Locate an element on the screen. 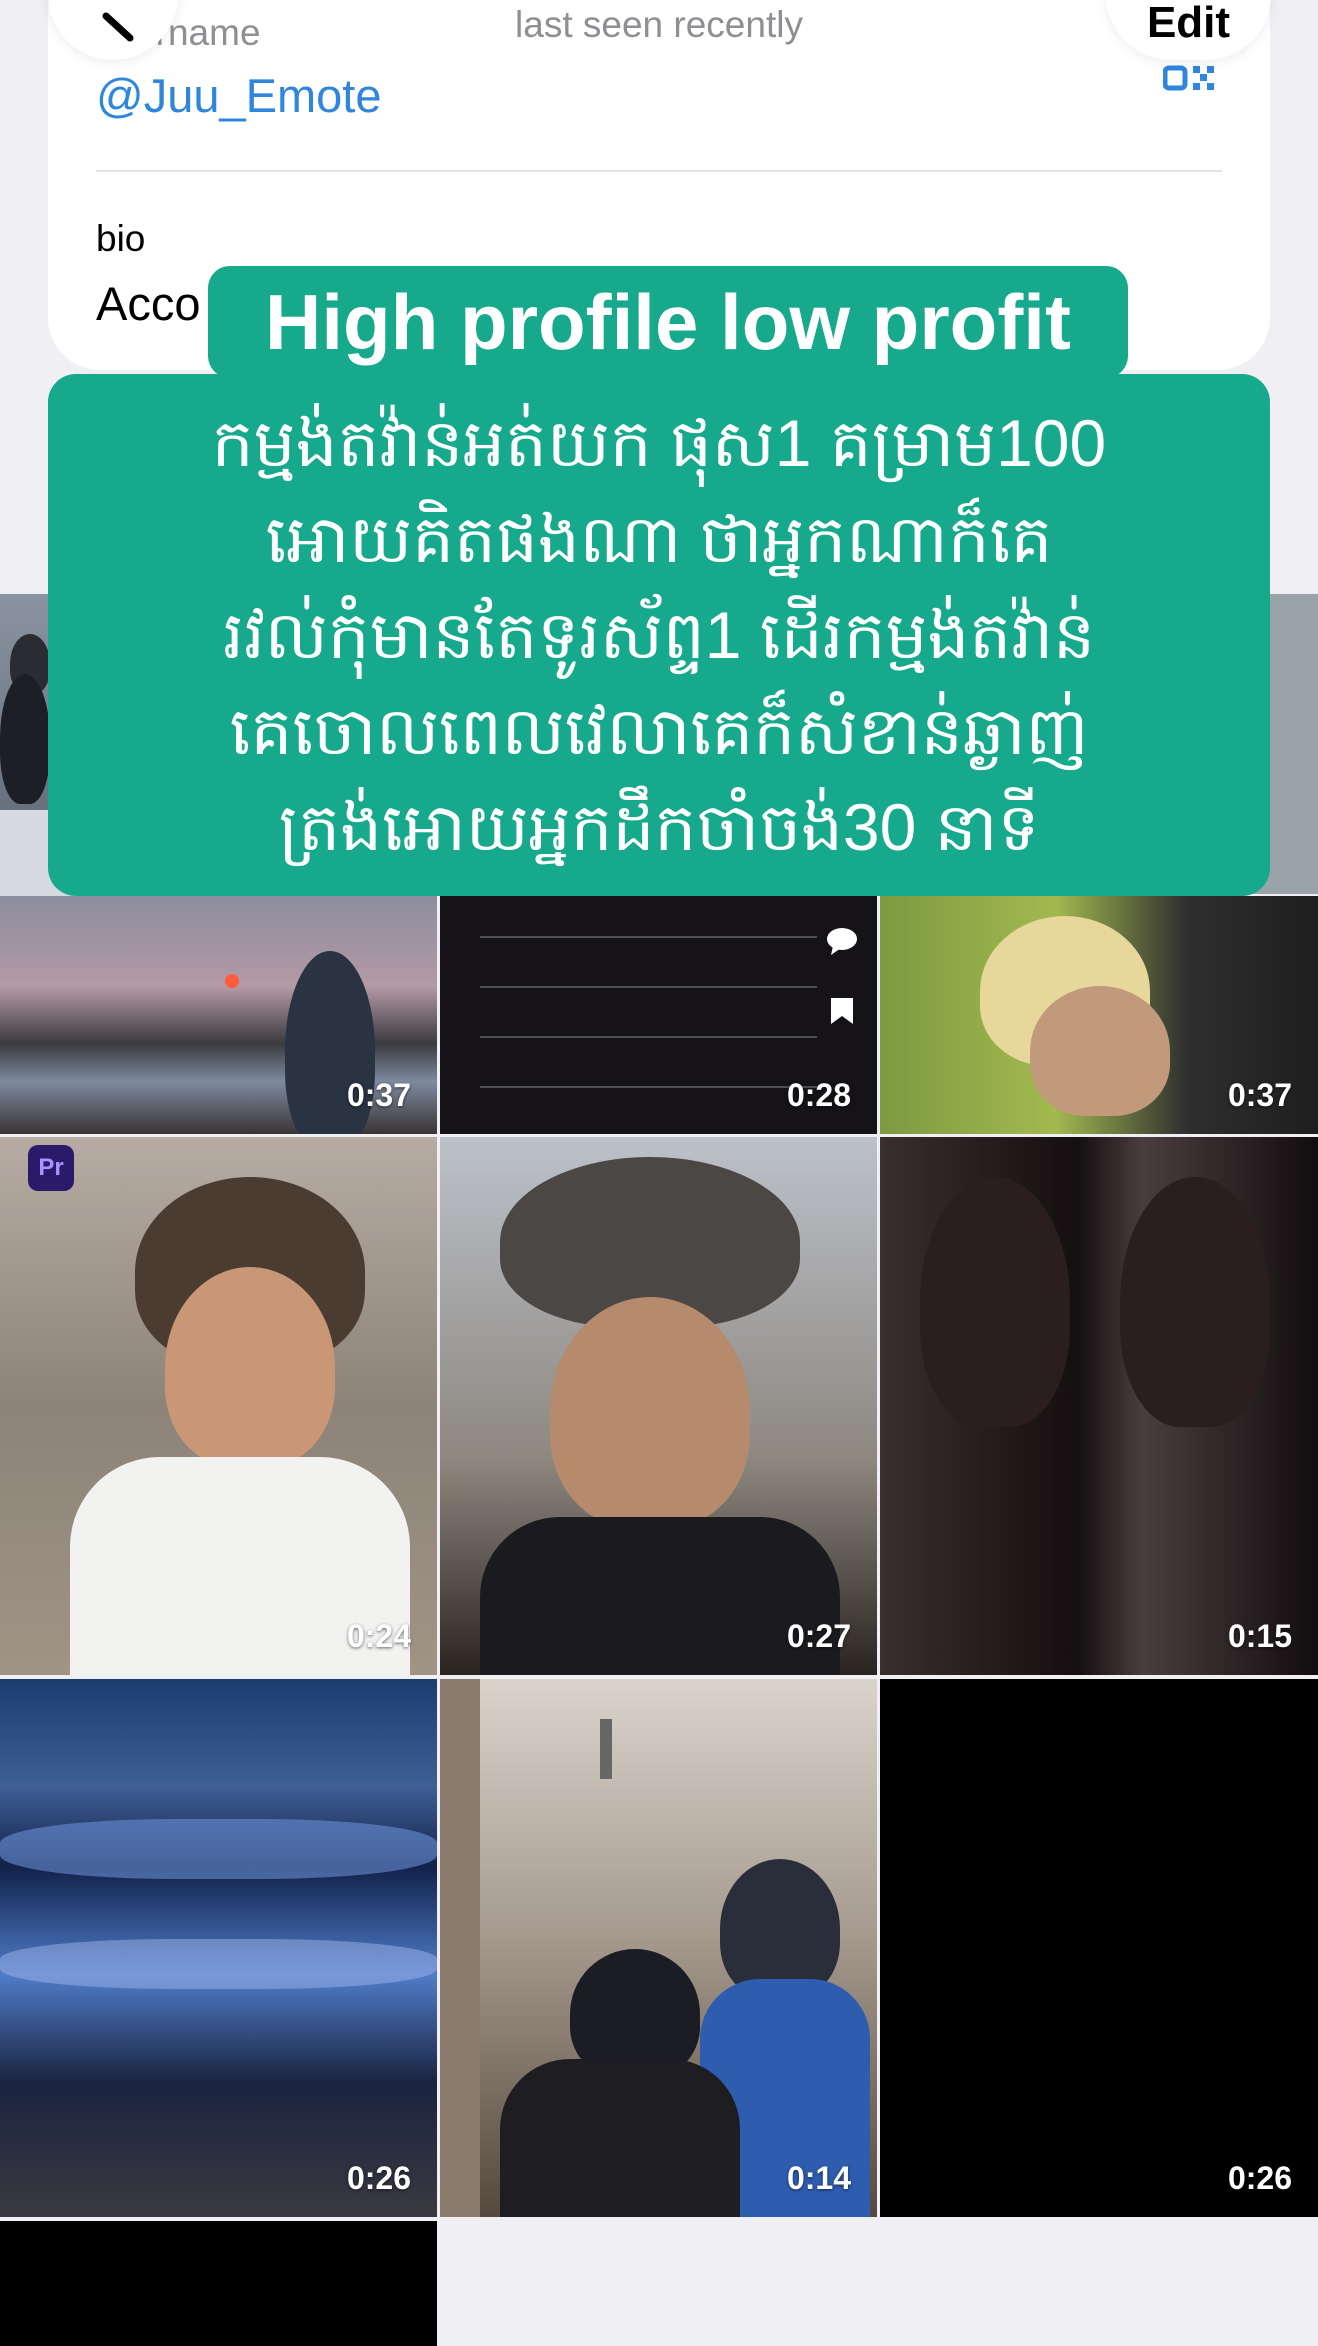  overlay-line: កម្មង់តវ៉ាន់អត់យក ផុស1 គម្រាម100 is located at coordinates (659, 443).